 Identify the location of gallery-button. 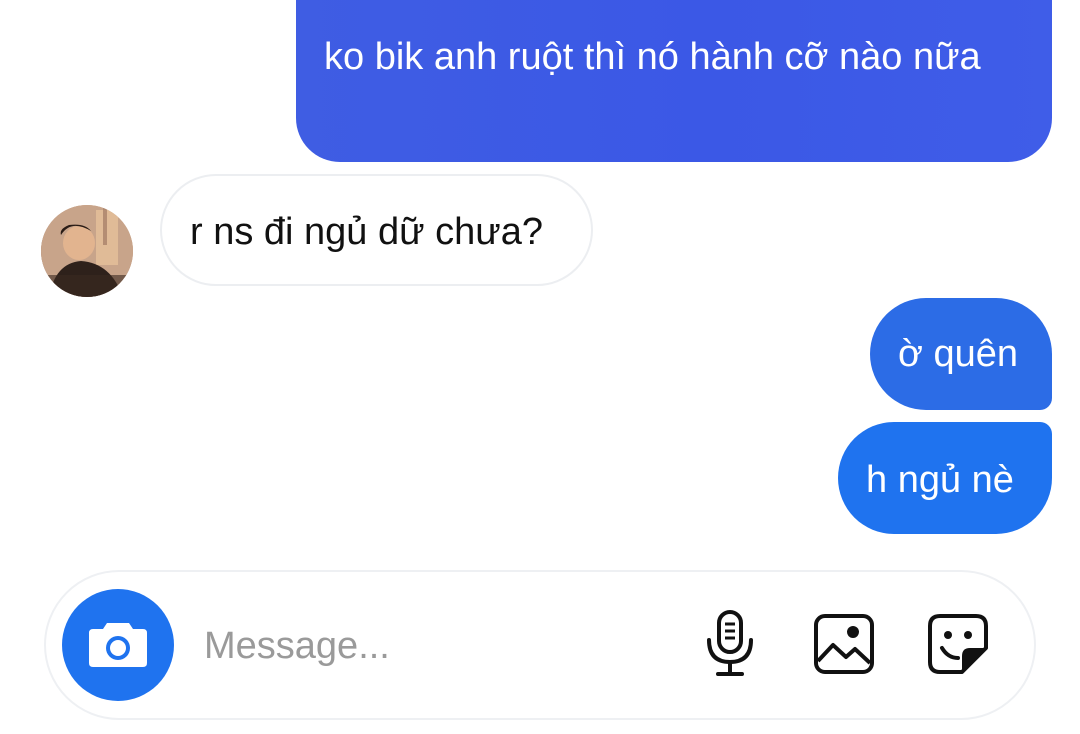
(844, 644).